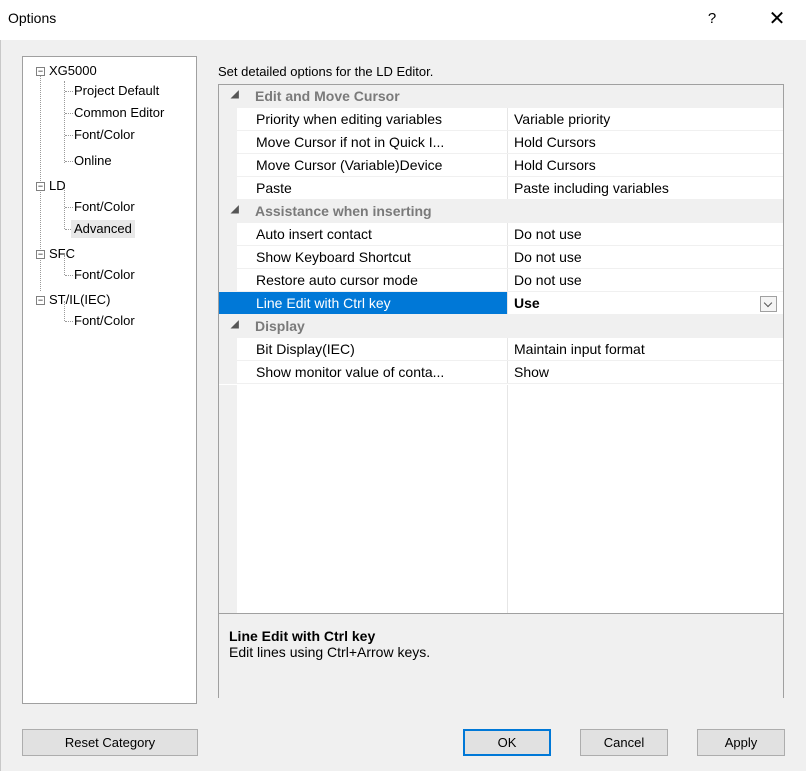 This screenshot has width=806, height=771. Describe the element at coordinates (349, 119) in the screenshot. I see `property-name: Priority when editing variables` at that location.